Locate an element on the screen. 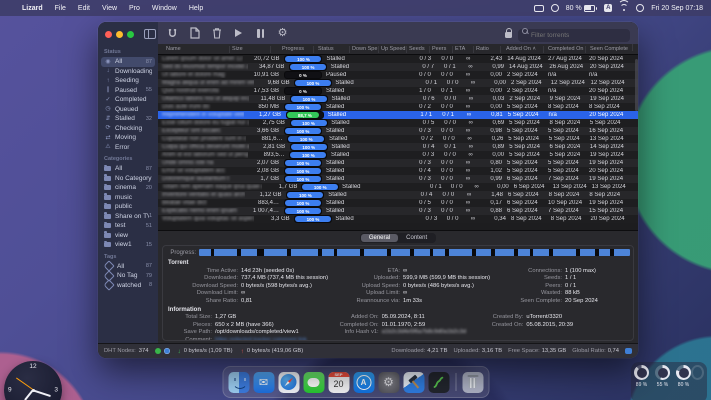 This screenshot has width=711, height=400. menu-pro: Pro is located at coordinates (134, 8).